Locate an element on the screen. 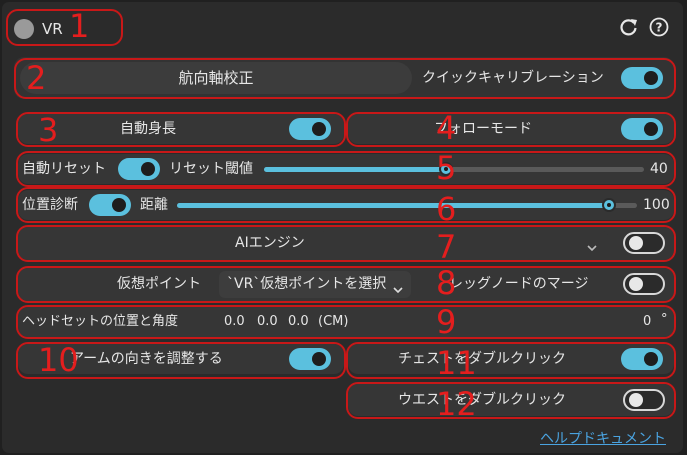 The image size is (687, 455). annotation-number: 6 is located at coordinates (446, 209).